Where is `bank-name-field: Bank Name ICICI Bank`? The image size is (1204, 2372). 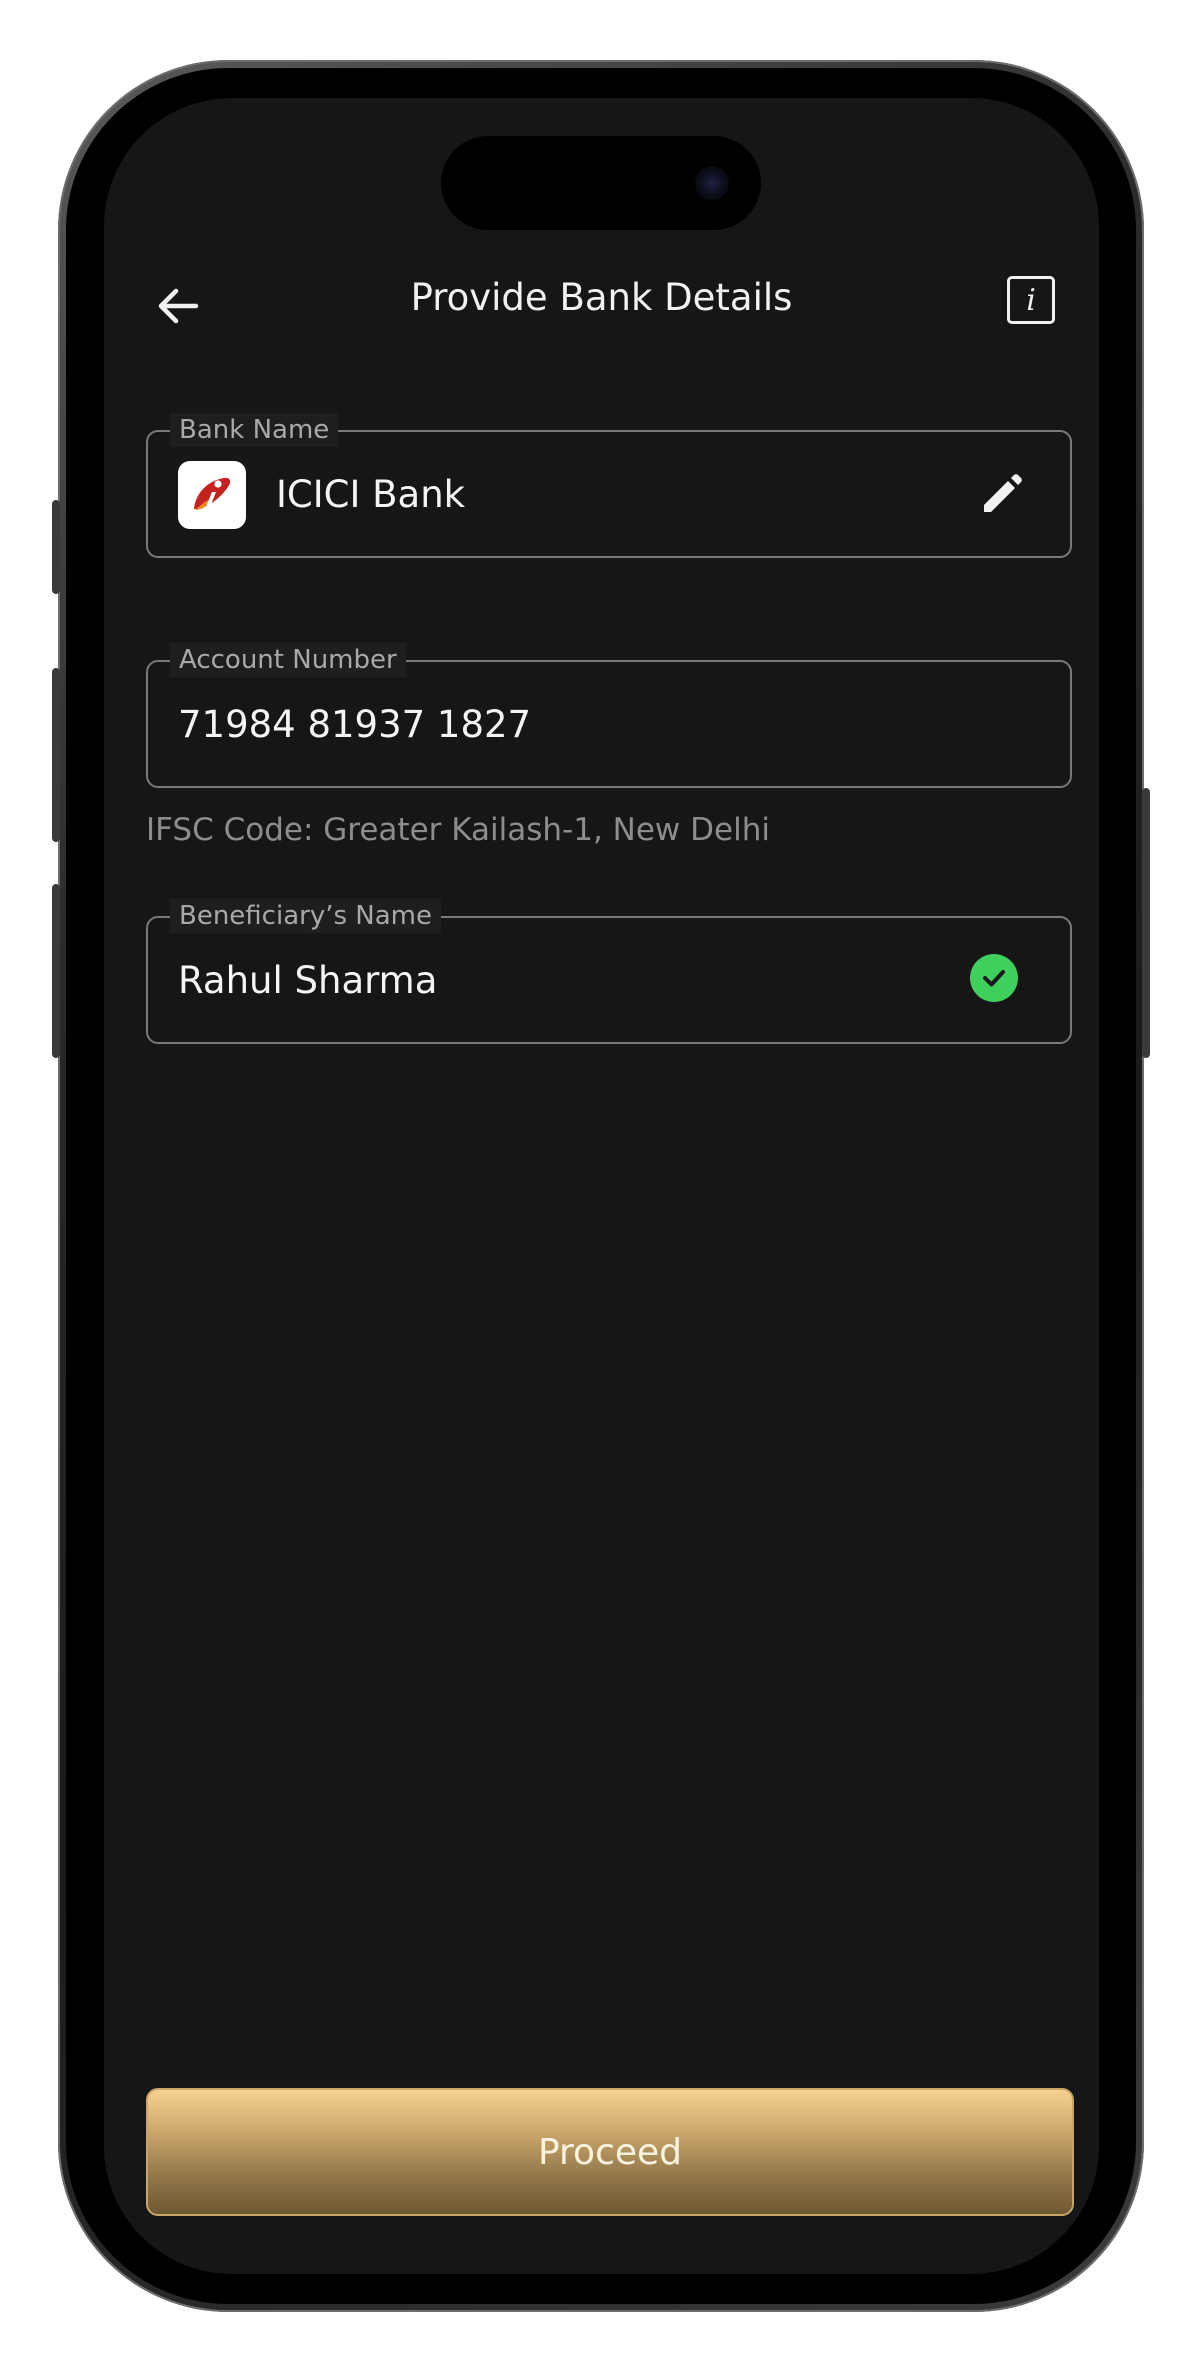
bank-name-field: Bank Name ICICI Bank is located at coordinates (609, 485).